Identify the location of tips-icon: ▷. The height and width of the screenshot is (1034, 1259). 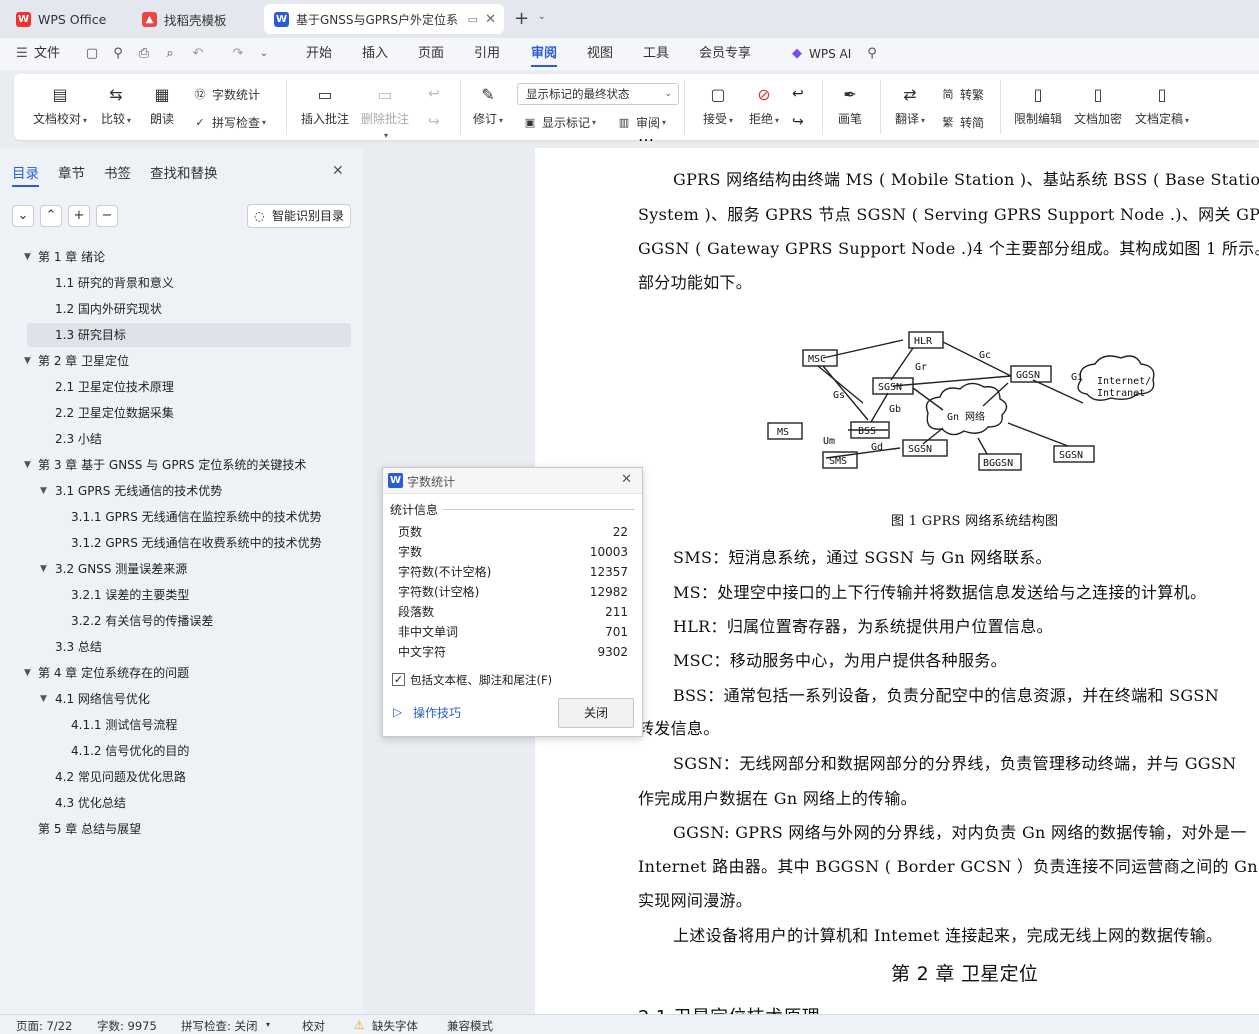
(397, 712).